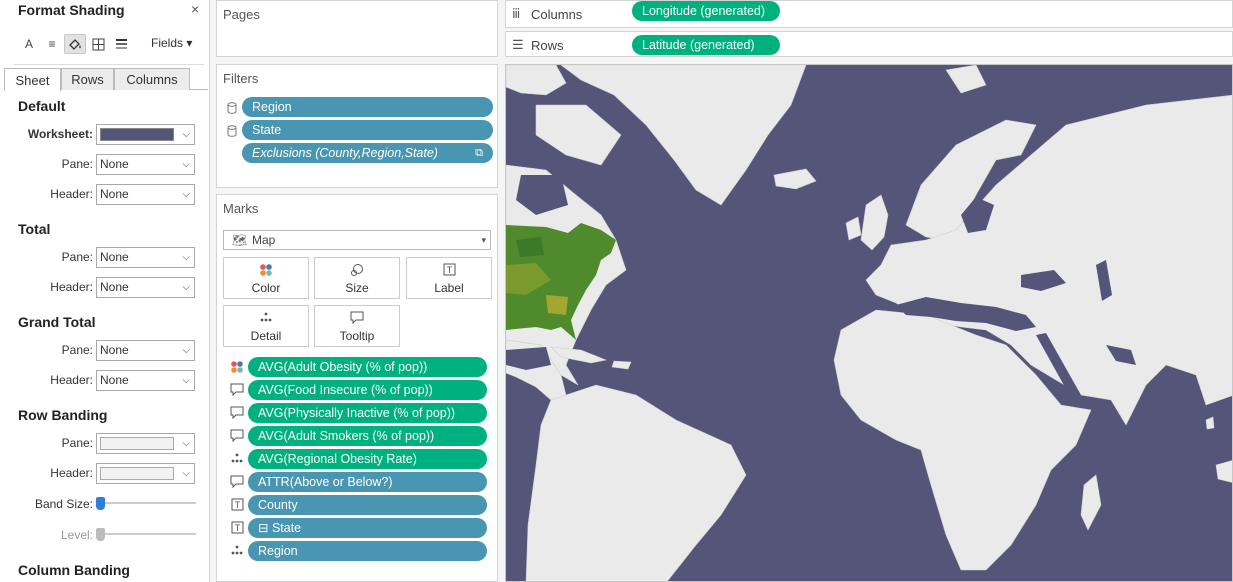  Describe the element at coordinates (171, 43) in the screenshot. I see `fields-dropdown: Fields ▾` at that location.